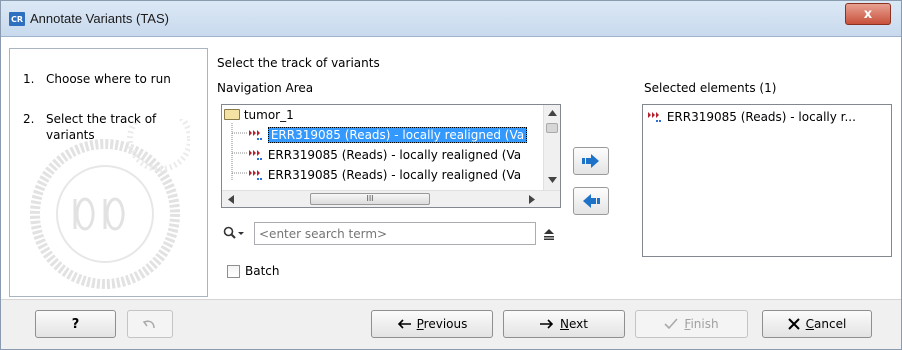 This screenshot has height=350, width=902. I want to click on finish-label: Finish, so click(701, 324).